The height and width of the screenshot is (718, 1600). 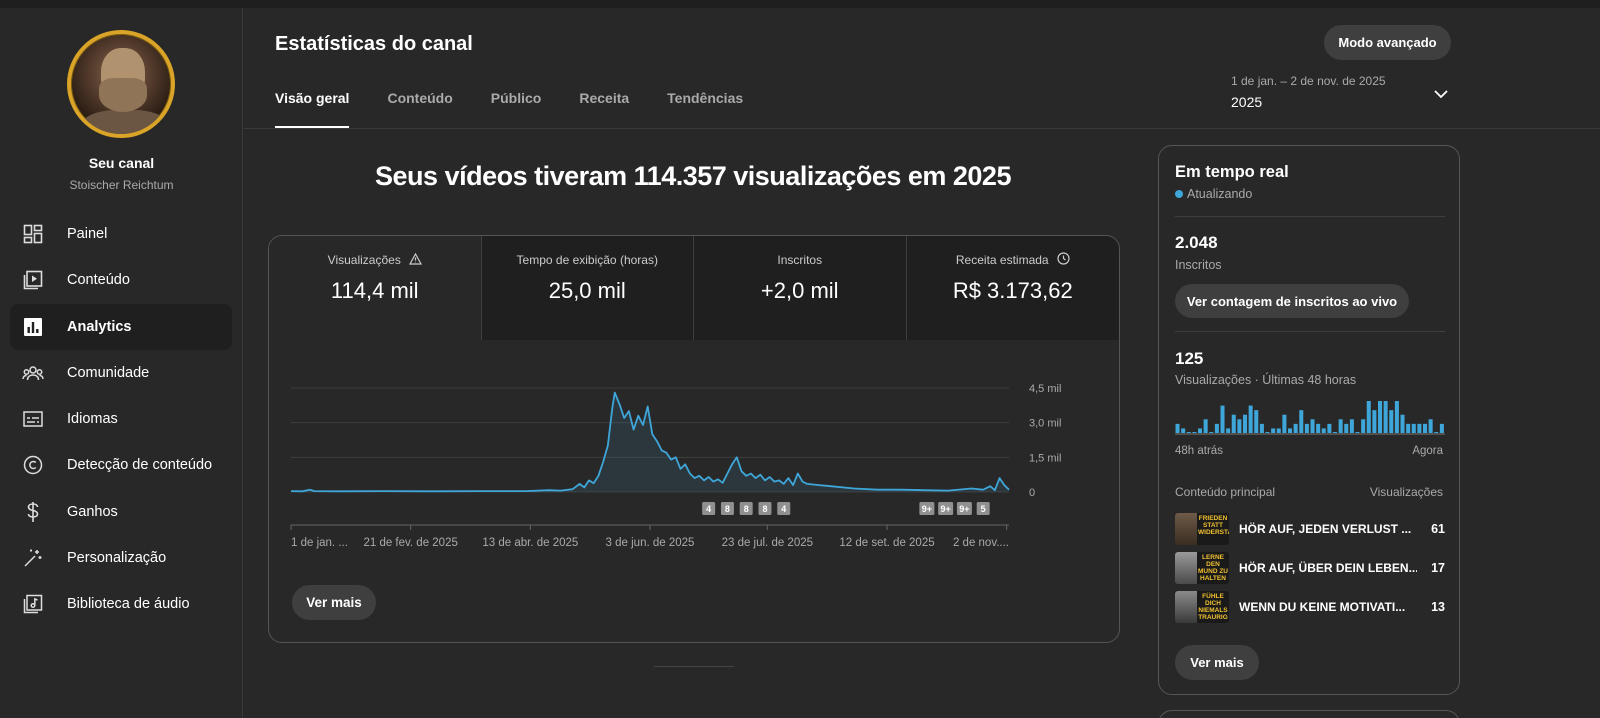 I want to click on video-views: 13, so click(x=1438, y=607).